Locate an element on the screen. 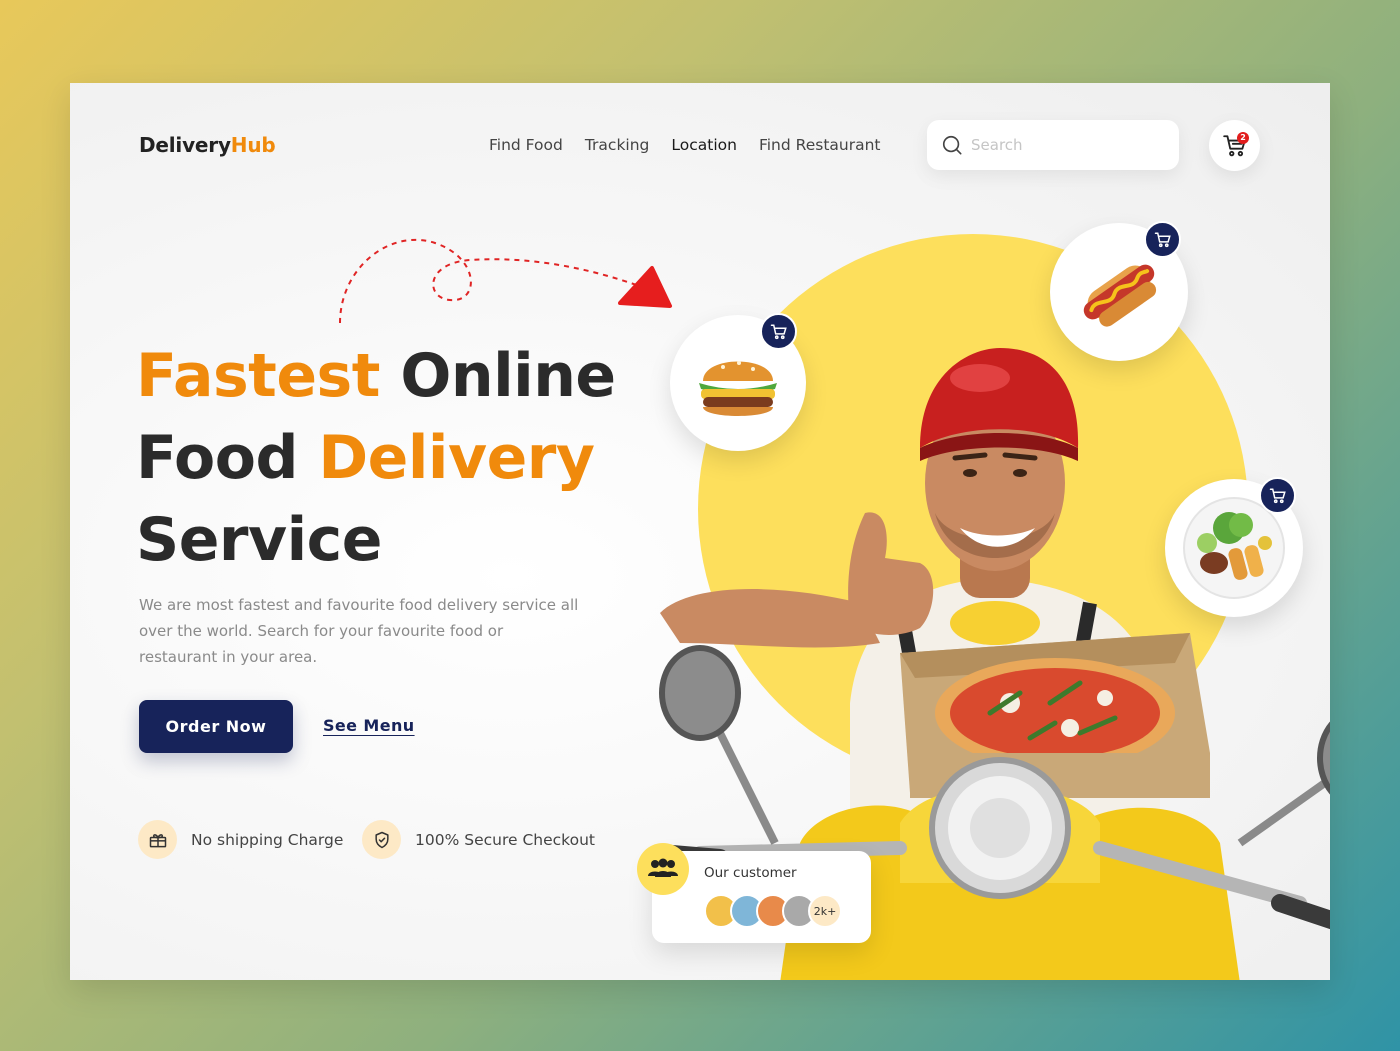 This screenshot has width=1400, height=1051. customer-label: Our customer is located at coordinates (750, 873).